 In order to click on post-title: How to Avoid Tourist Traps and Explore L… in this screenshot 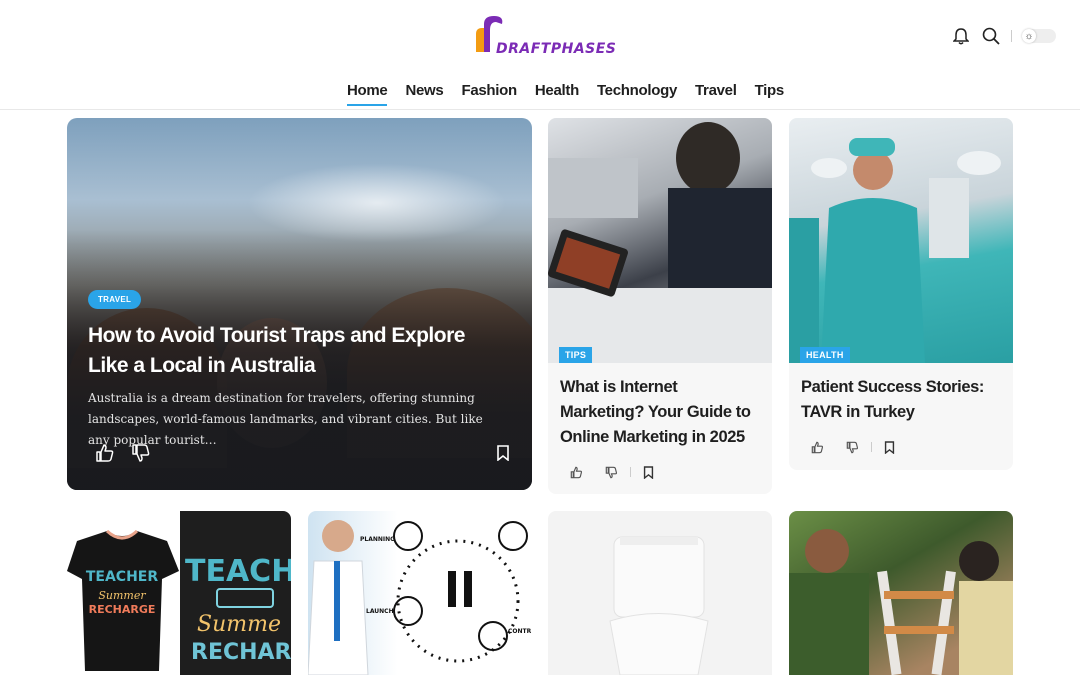, I will do `click(298, 351)`.